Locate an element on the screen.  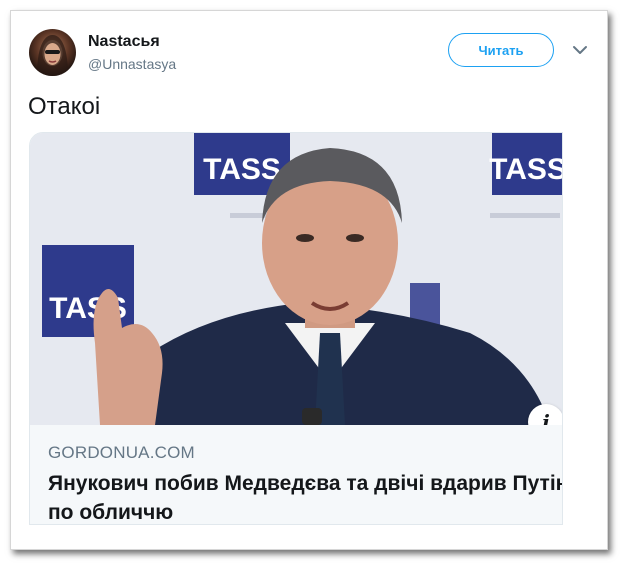
avatar is located at coordinates (52, 52).